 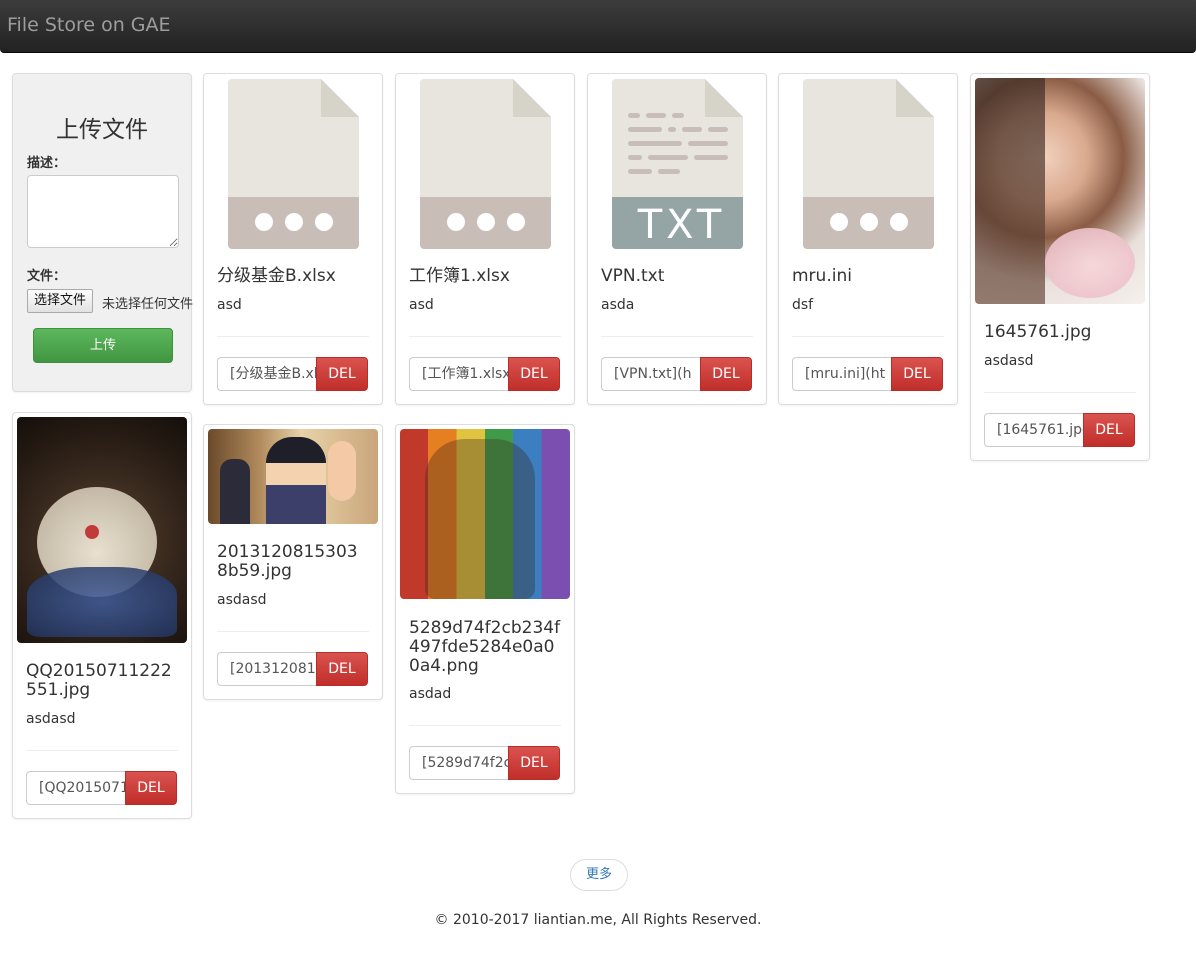 I want to click on markdown-link-field: [20131208153038b59.jpg], so click(x=267, y=669).